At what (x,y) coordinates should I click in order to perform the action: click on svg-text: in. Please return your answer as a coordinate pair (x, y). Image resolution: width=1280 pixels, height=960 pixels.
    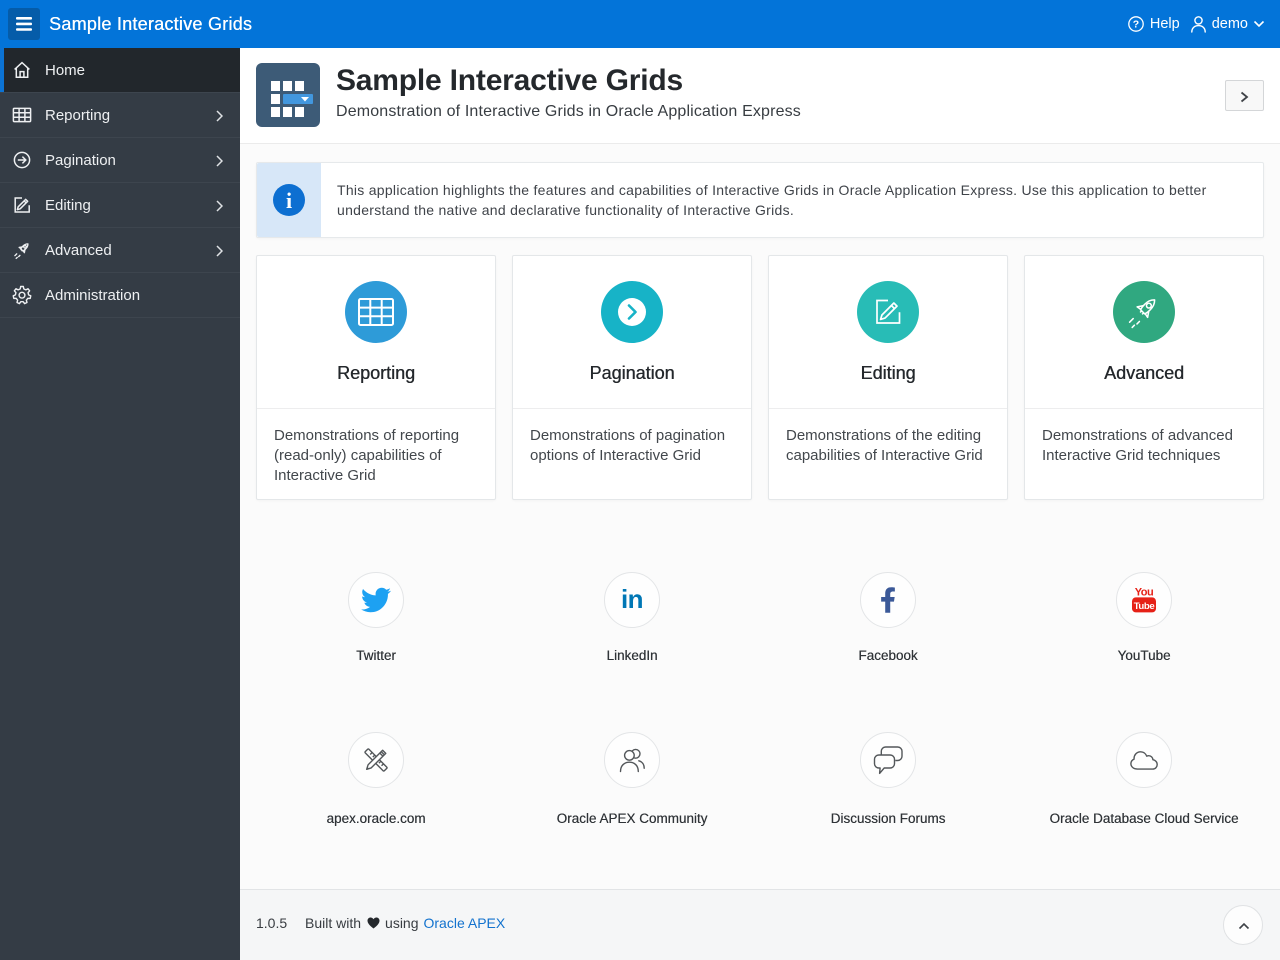
    Looking at the image, I should click on (632, 599).